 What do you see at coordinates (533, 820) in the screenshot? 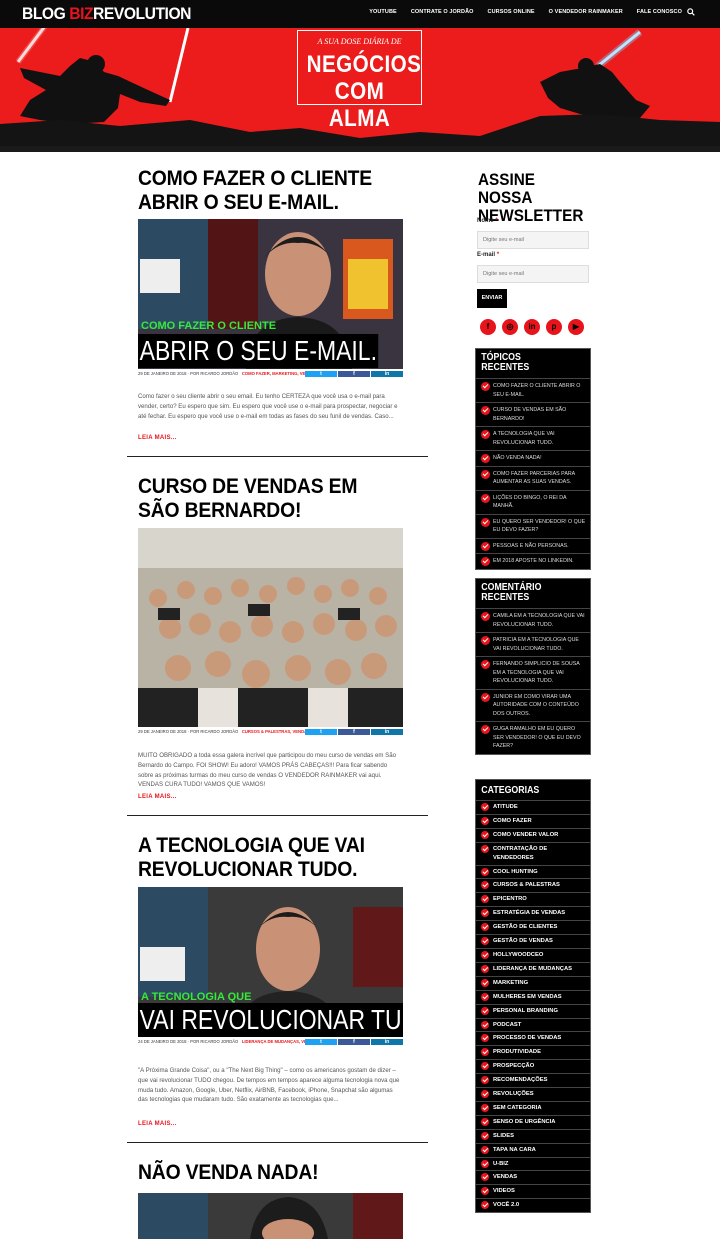
I see `category-item: COMO FAZER` at bounding box center [533, 820].